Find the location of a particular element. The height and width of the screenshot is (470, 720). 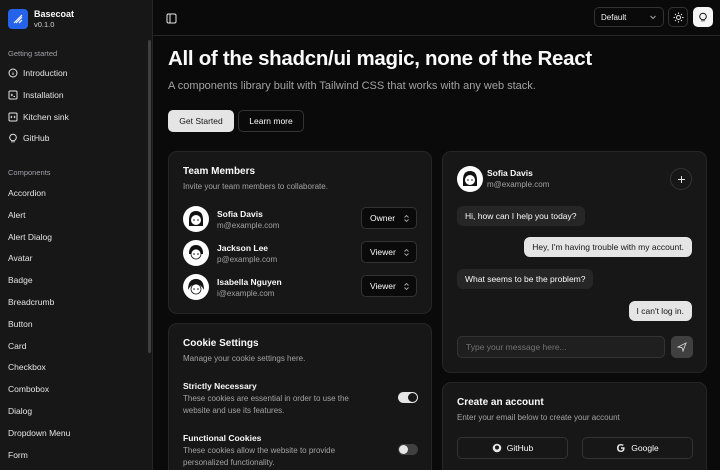

sidebar-toggle-button is located at coordinates (171, 18).